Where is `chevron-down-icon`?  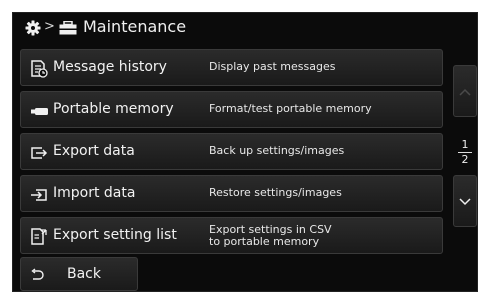
chevron-down-icon is located at coordinates (465, 202).